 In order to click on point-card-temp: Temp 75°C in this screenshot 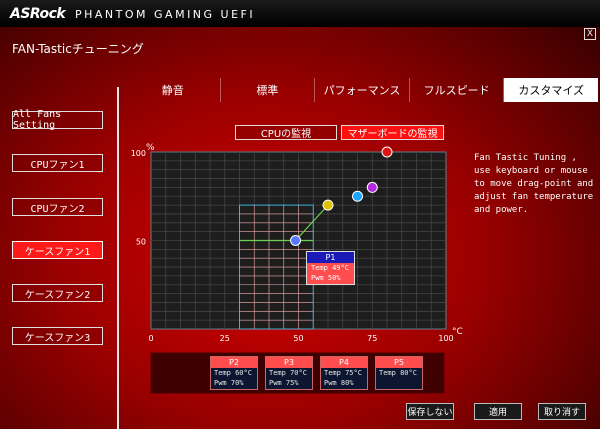, I will do `click(343, 373)`.